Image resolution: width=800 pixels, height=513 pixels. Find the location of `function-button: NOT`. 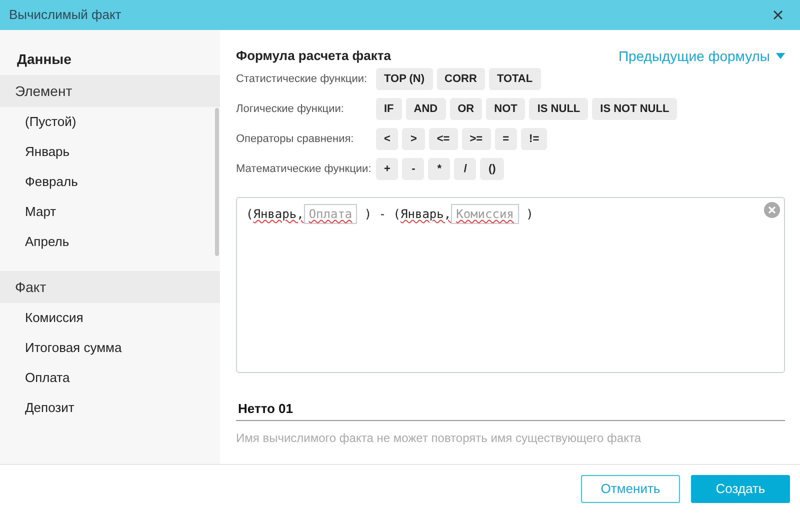

function-button: NOT is located at coordinates (506, 109).